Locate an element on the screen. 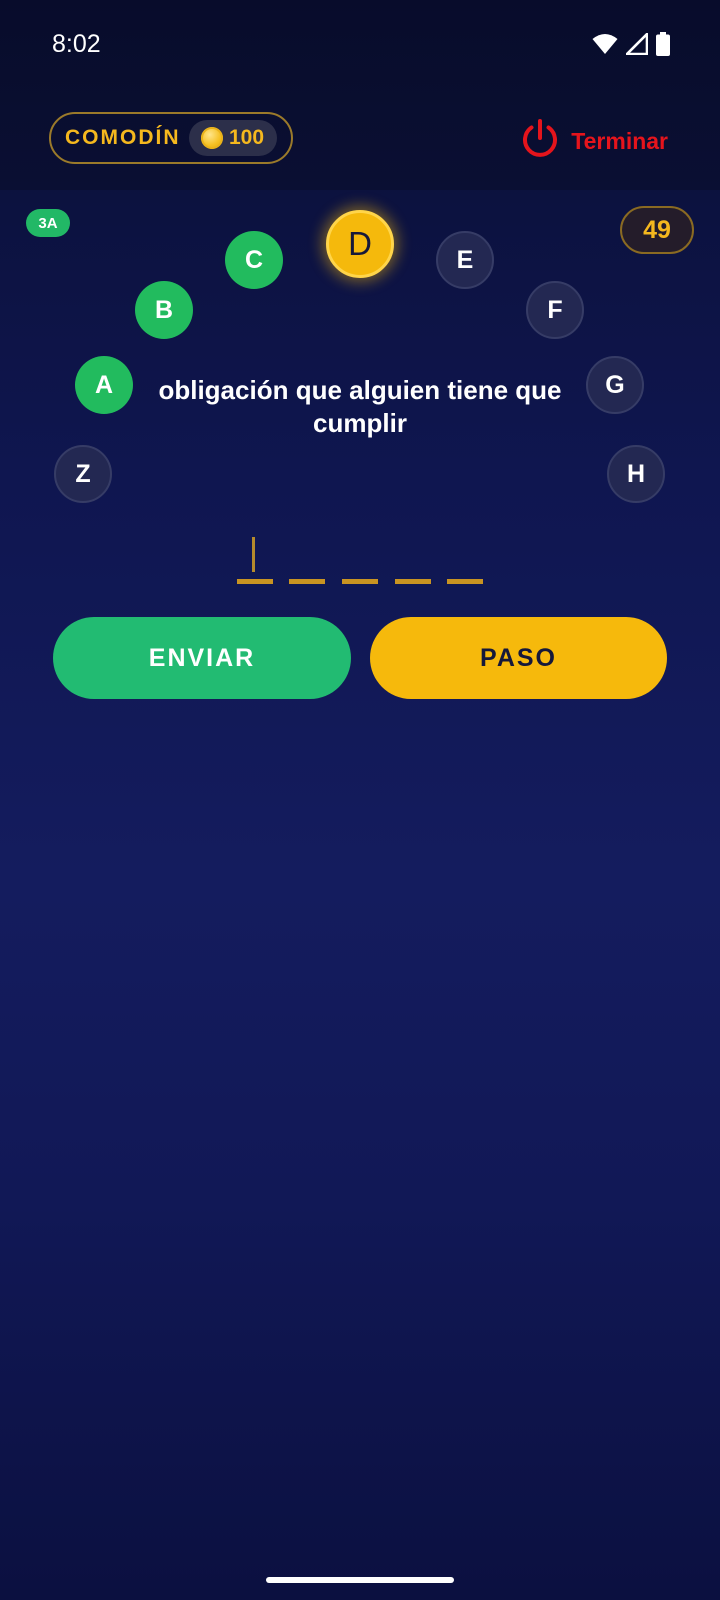 This screenshot has width=720, height=1600. end-game-button: Terminar is located at coordinates (593, 141).